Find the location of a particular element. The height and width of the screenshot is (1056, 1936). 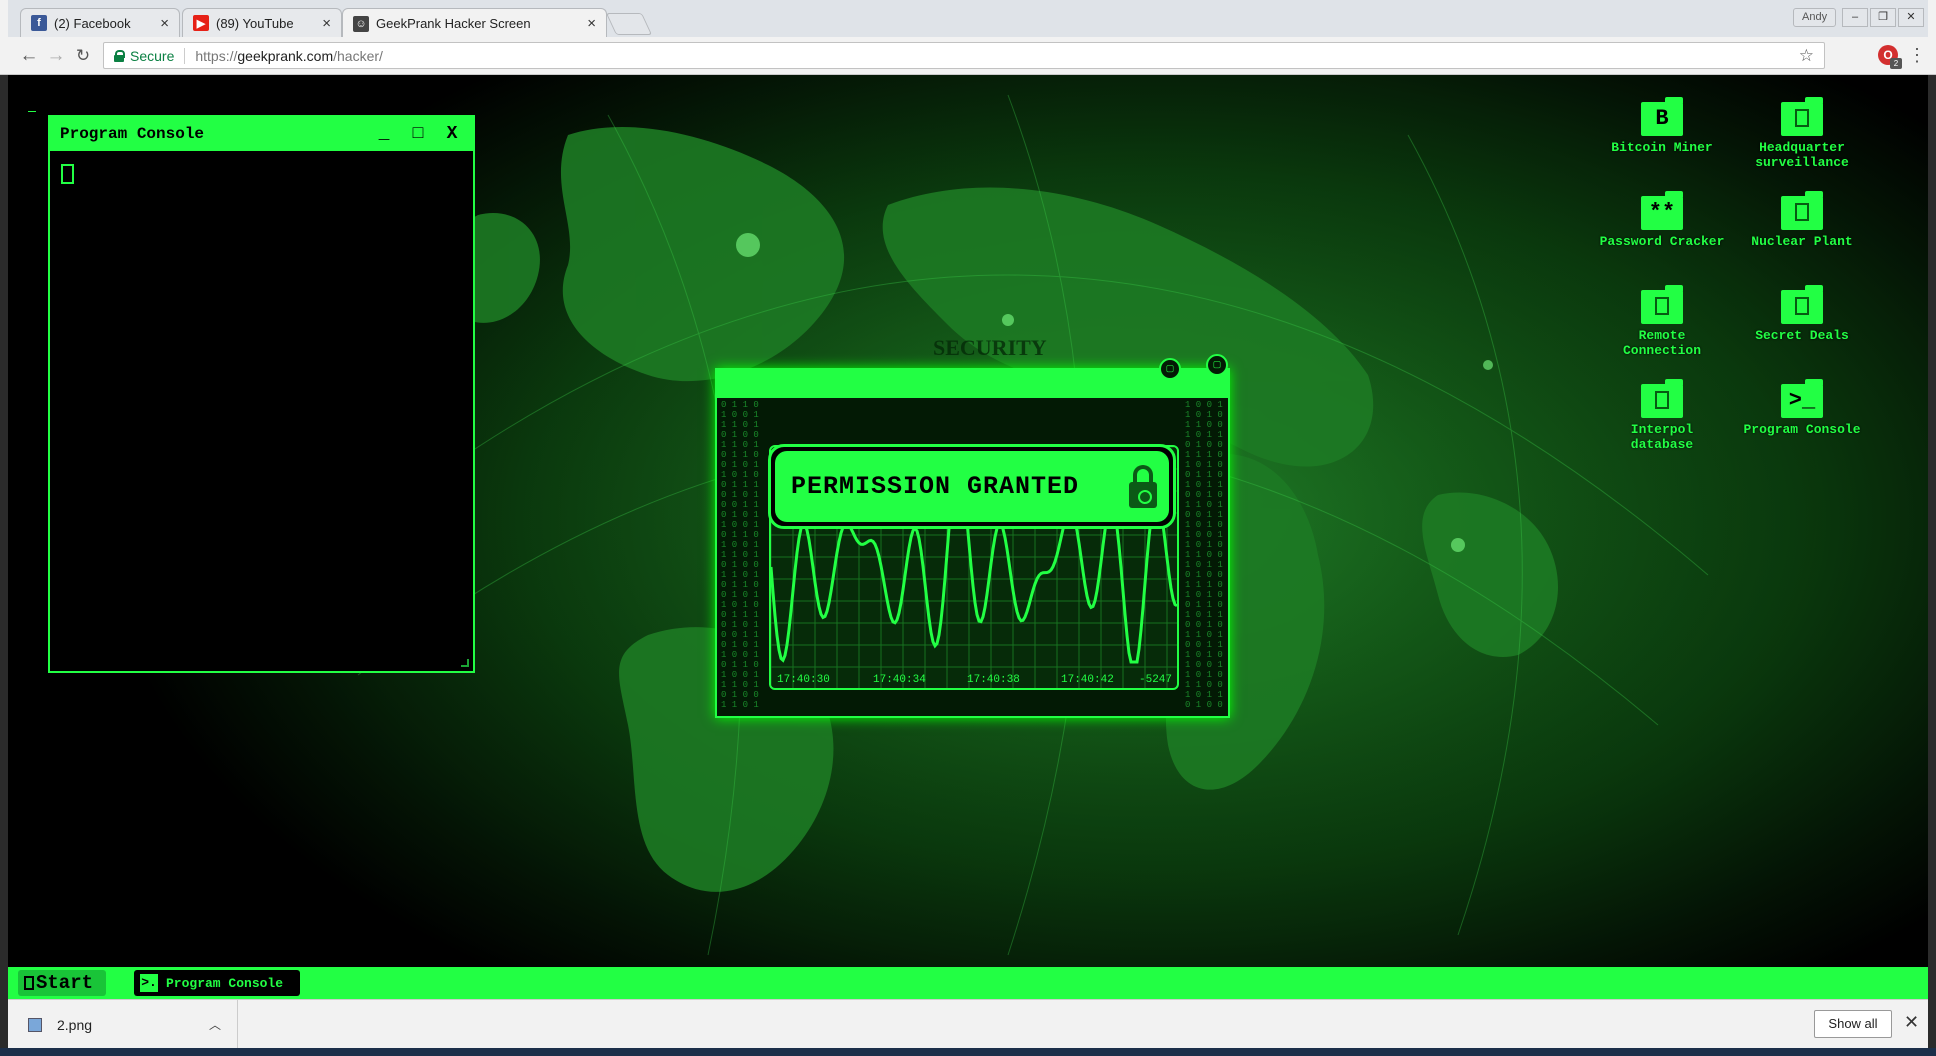

x-tick-label: 17:40:42 is located at coordinates (1087, 680).